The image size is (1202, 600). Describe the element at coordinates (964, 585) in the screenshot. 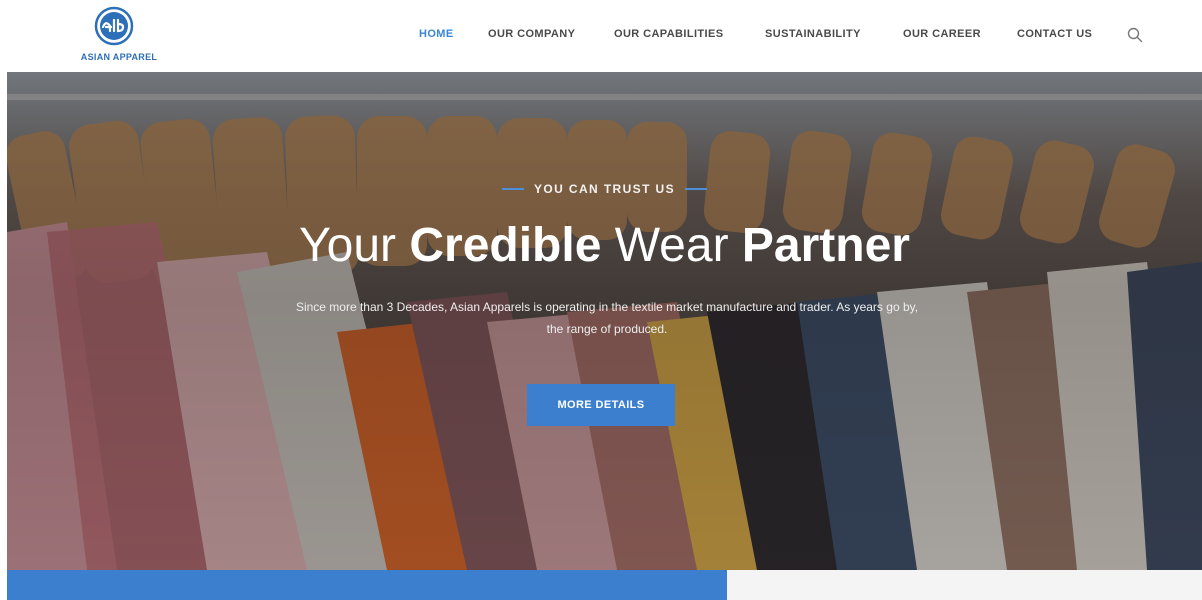

I see `bottom-light-panel` at that location.